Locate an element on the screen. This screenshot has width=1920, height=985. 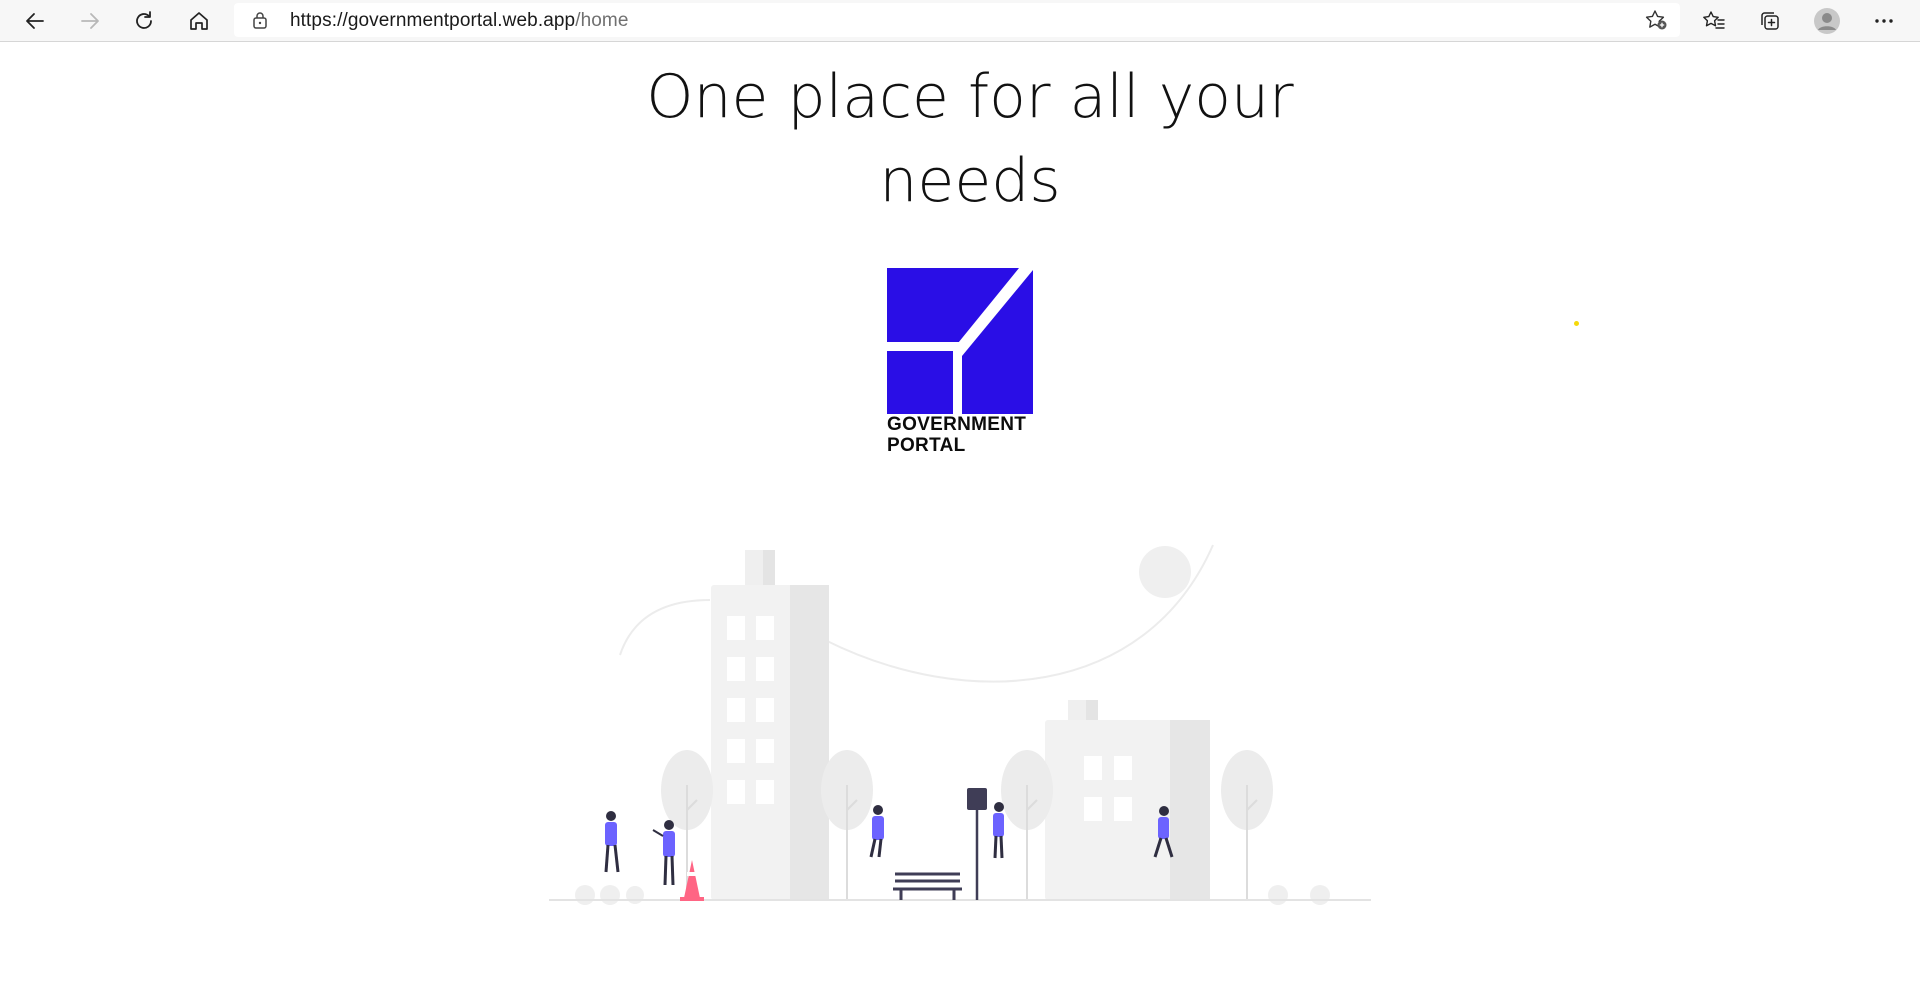
browser-toolbar: https://governmentportal.web.app/home is located at coordinates (960, 21).